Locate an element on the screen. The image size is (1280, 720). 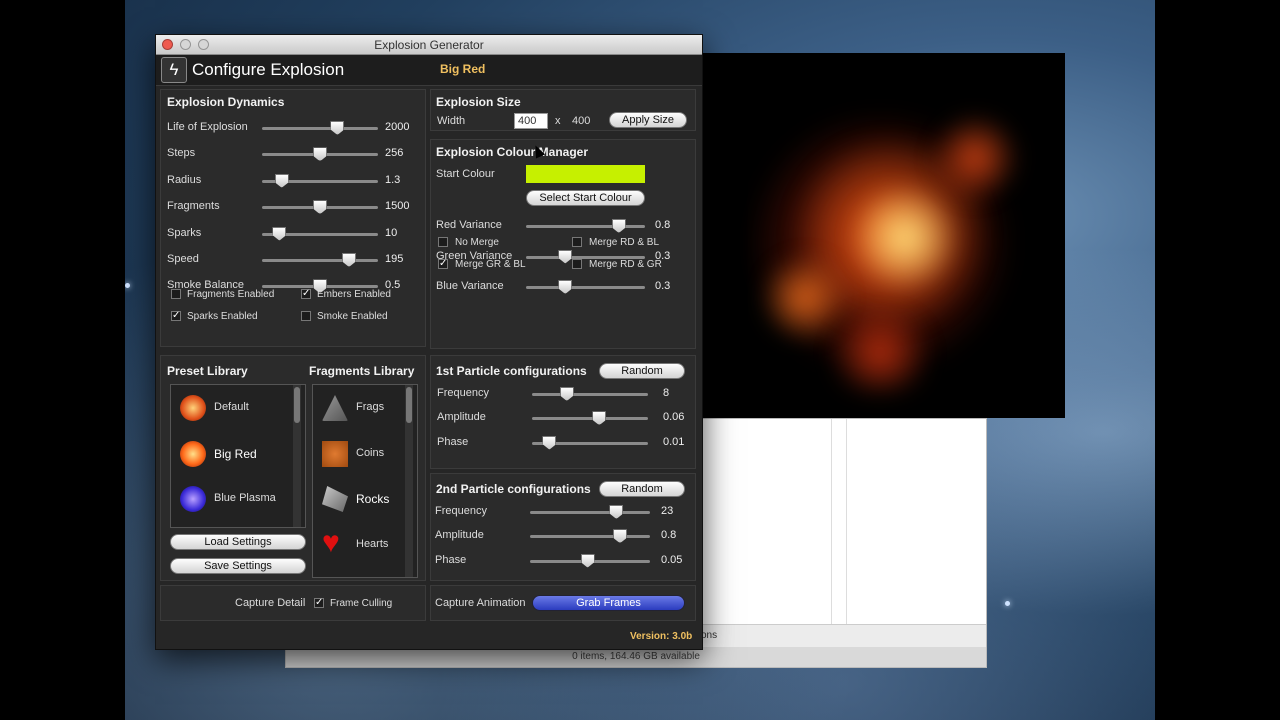
fragments-scrollbar is located at coordinates (409, 481).